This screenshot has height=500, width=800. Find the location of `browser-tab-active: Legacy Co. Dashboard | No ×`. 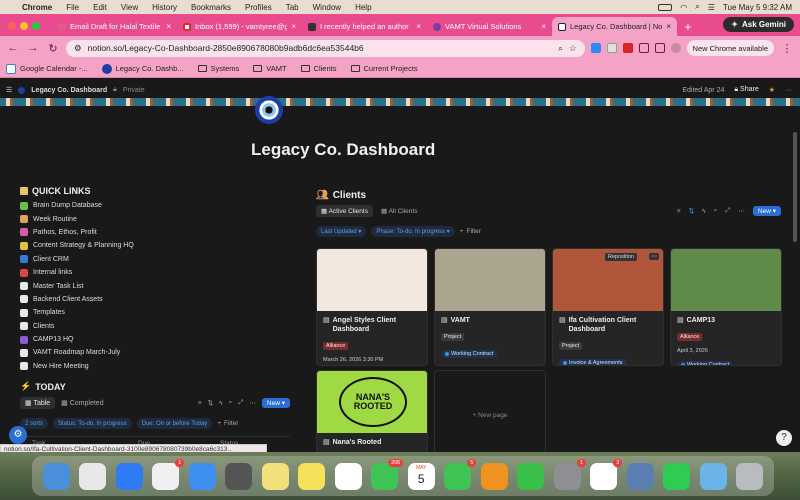

browser-tab-active: Legacy Co. Dashboard | No × is located at coordinates (614, 26).